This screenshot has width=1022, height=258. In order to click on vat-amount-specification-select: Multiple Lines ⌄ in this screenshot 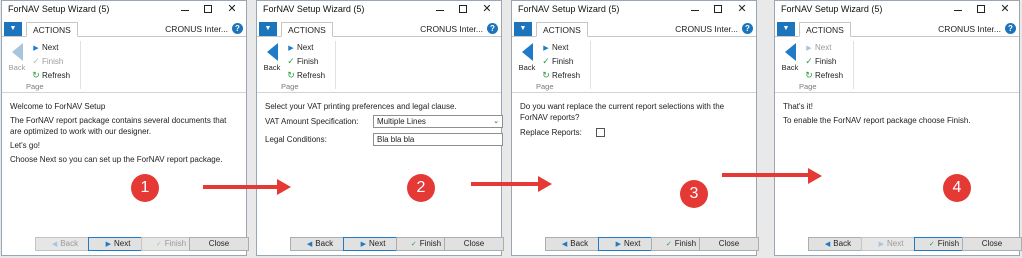, I will do `click(438, 121)`.